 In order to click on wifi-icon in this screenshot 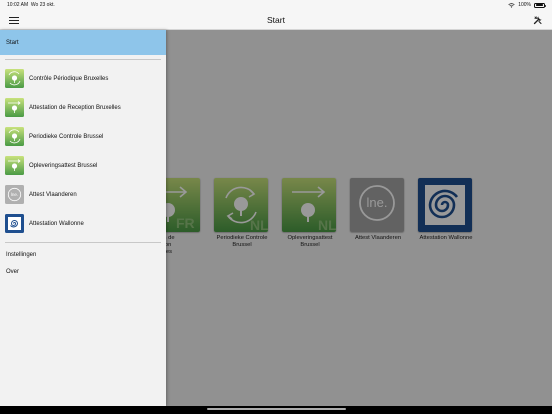, I will do `click(511, 5)`.